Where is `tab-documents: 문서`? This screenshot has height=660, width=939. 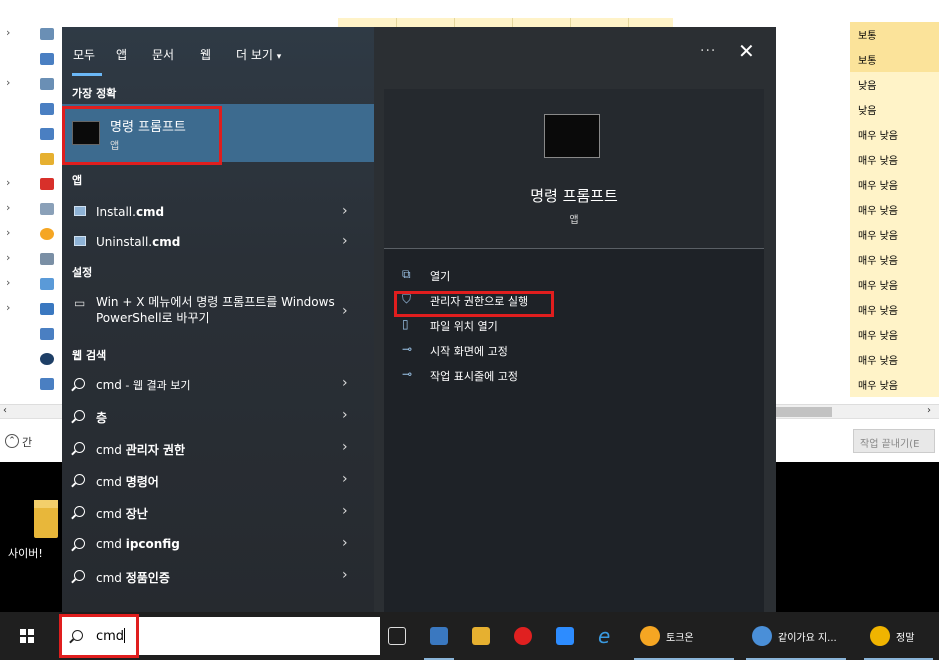 tab-documents: 문서 is located at coordinates (163, 54).